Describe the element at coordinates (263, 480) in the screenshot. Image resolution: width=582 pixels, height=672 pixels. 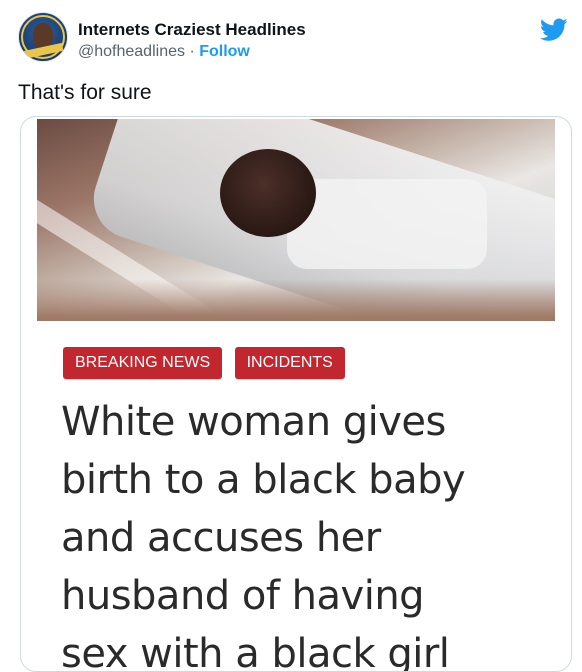
I see `headline-line: birth to a black baby` at that location.